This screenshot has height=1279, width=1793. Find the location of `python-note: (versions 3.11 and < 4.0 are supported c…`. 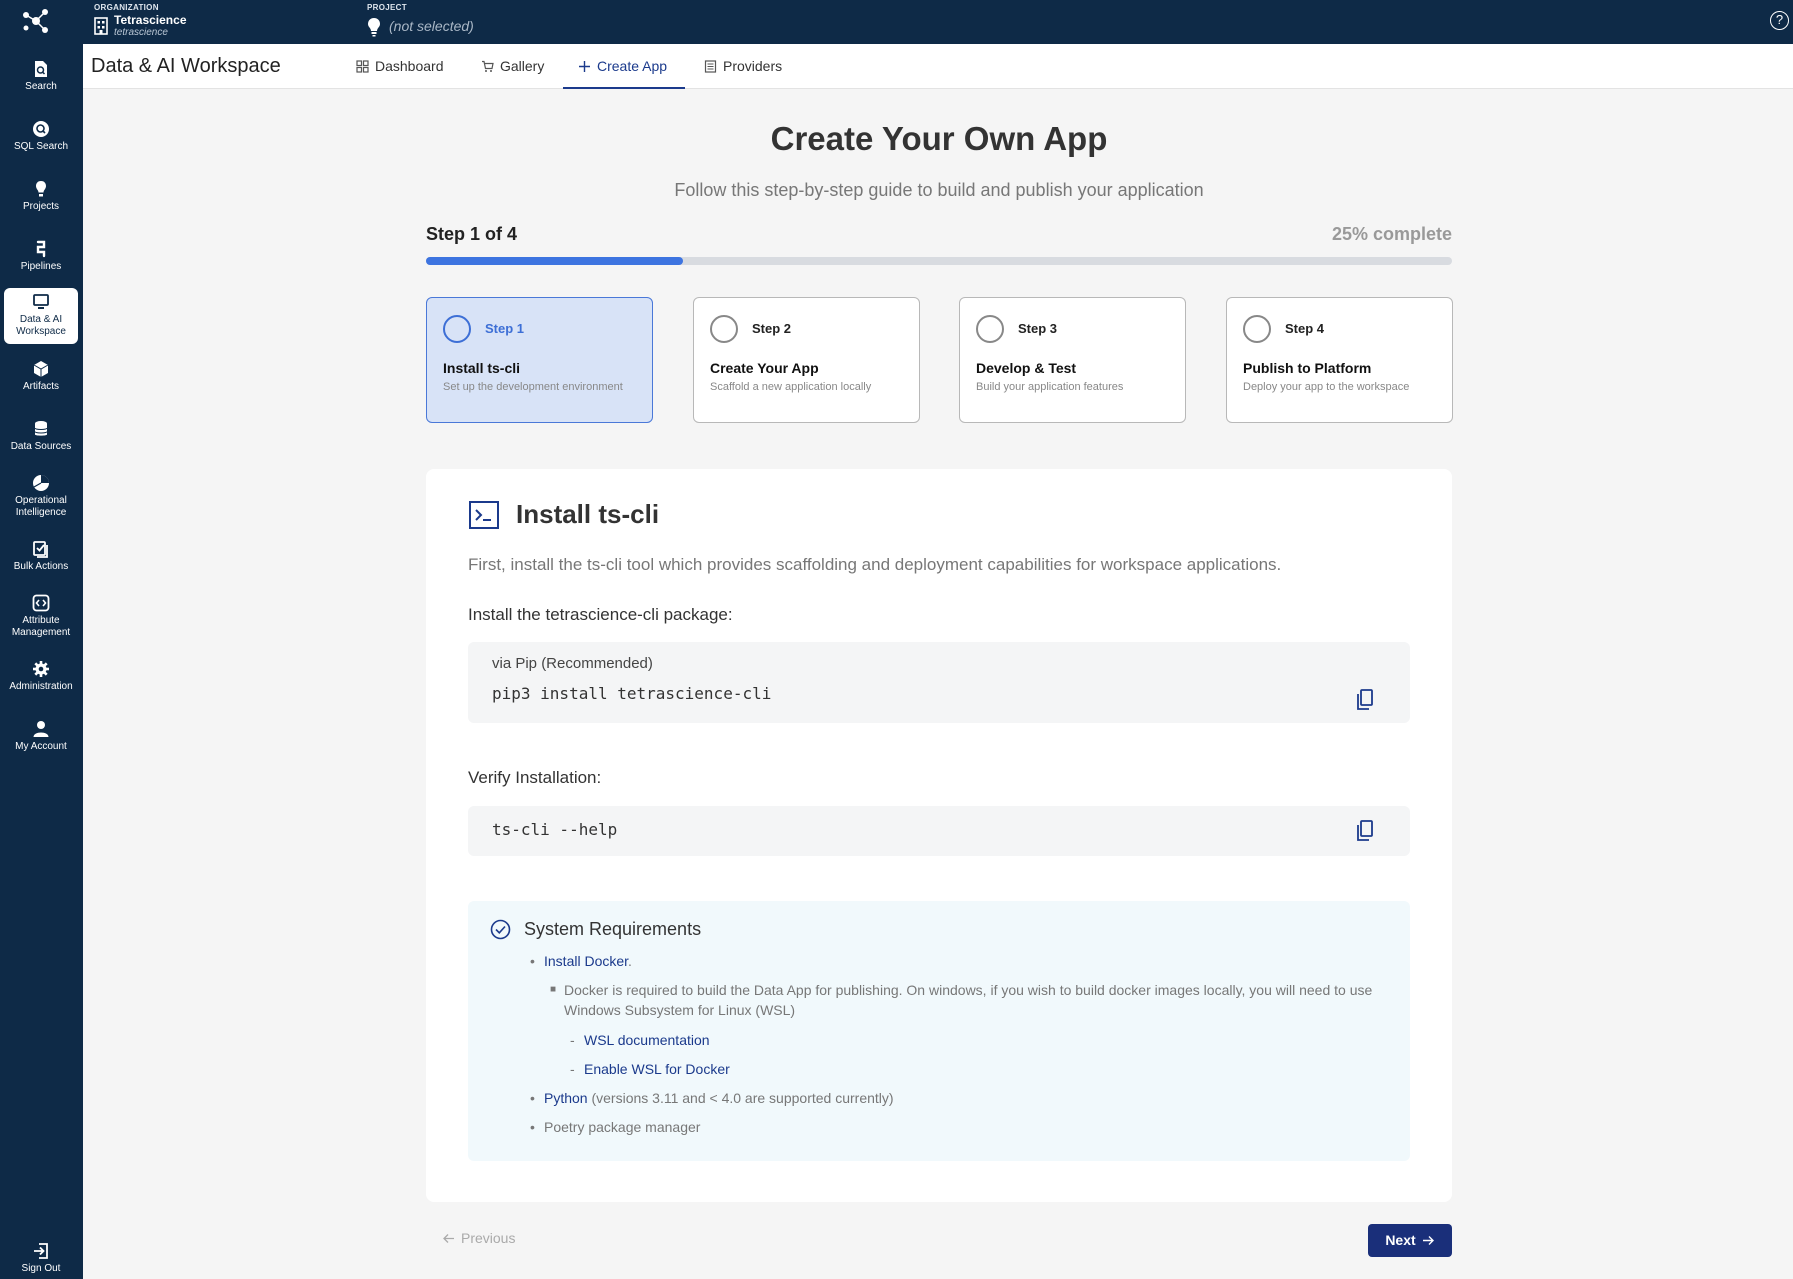

python-note: (versions 3.11 and < 4.0 are supported c… is located at coordinates (740, 1098).